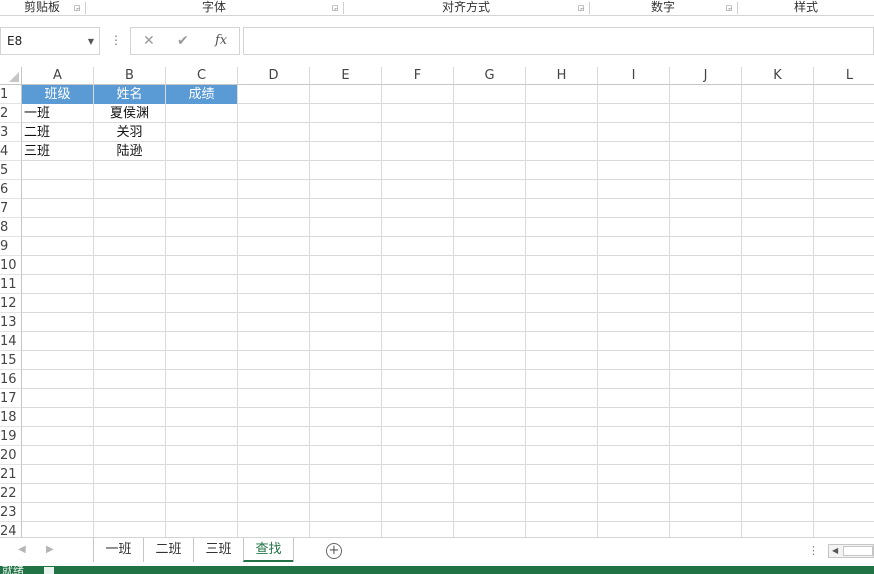  What do you see at coordinates (11, 398) in the screenshot?
I see `row-header: 17` at bounding box center [11, 398].